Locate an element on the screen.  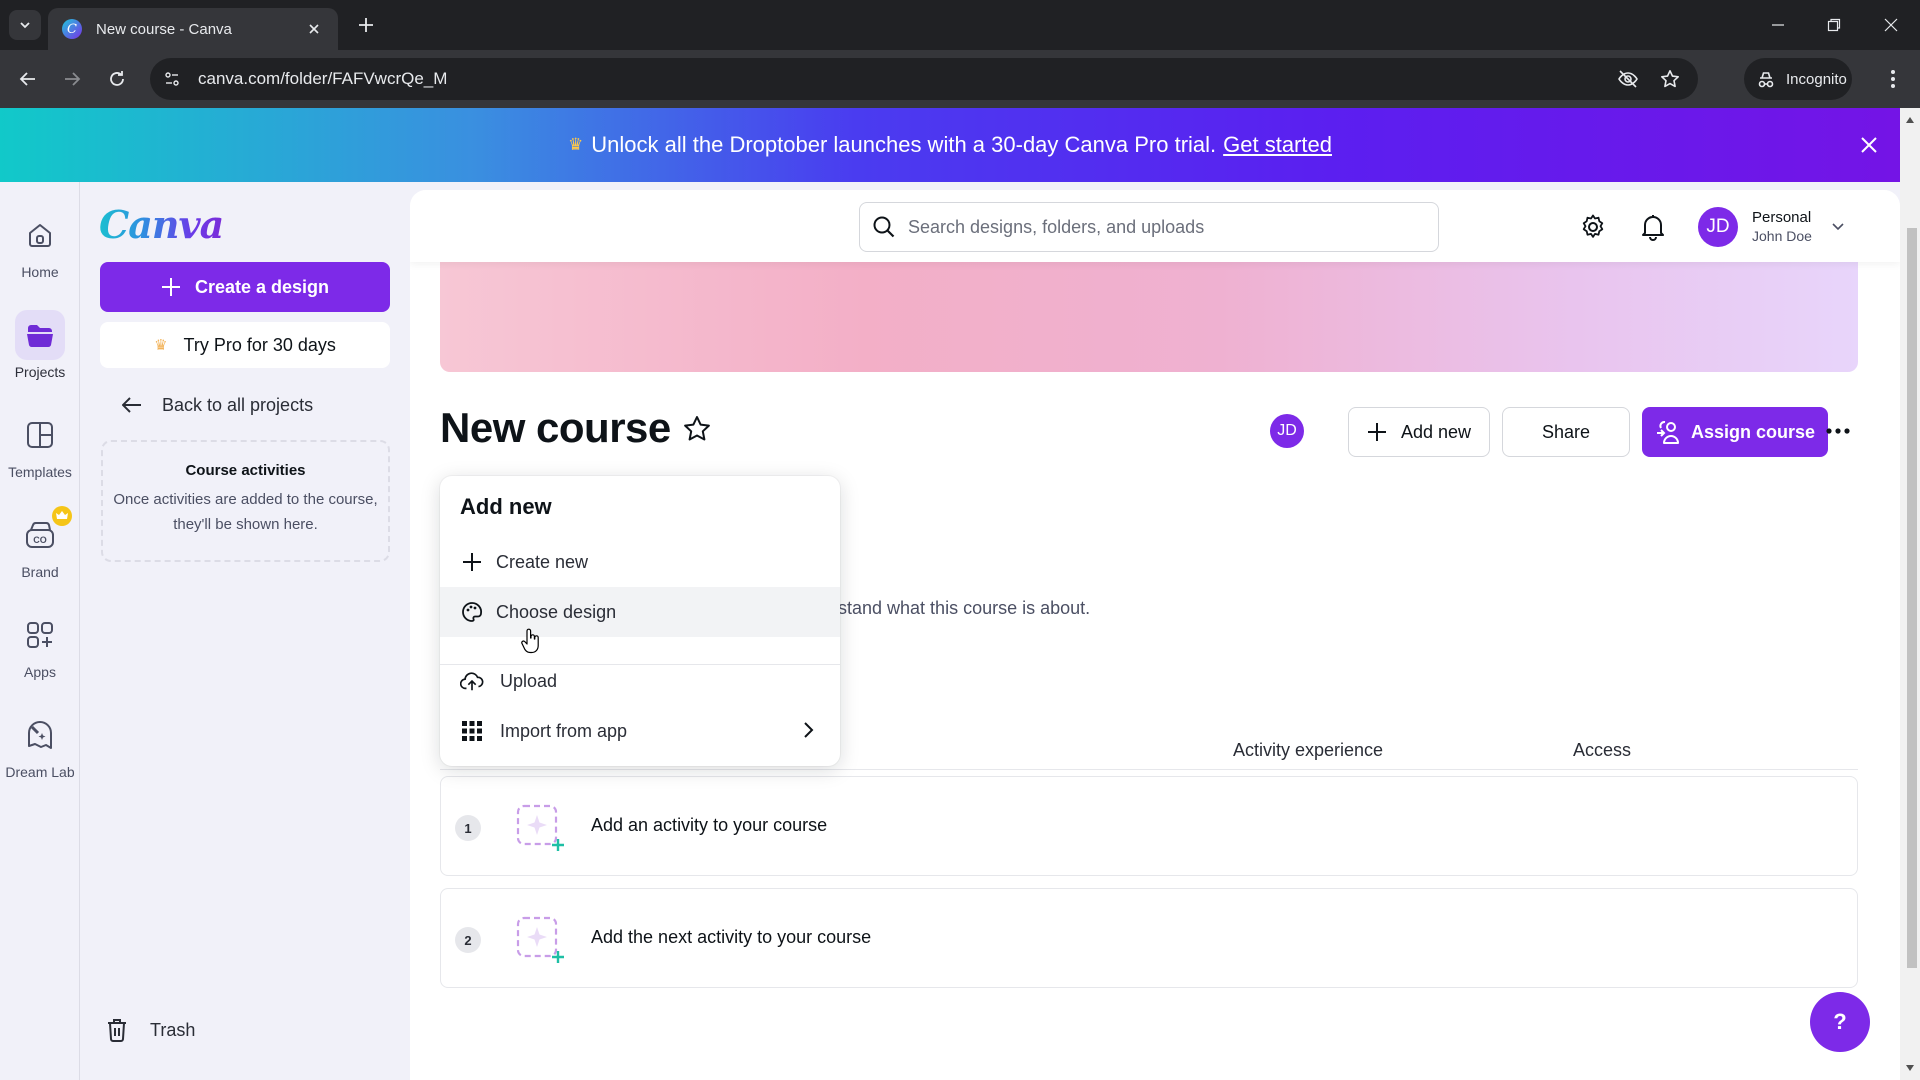
search-field is located at coordinates (1149, 227).